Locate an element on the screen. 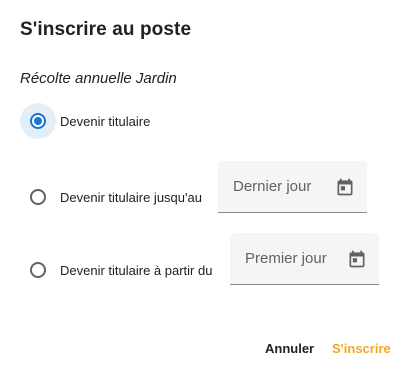  radio-become-holder-until is located at coordinates (38, 197).